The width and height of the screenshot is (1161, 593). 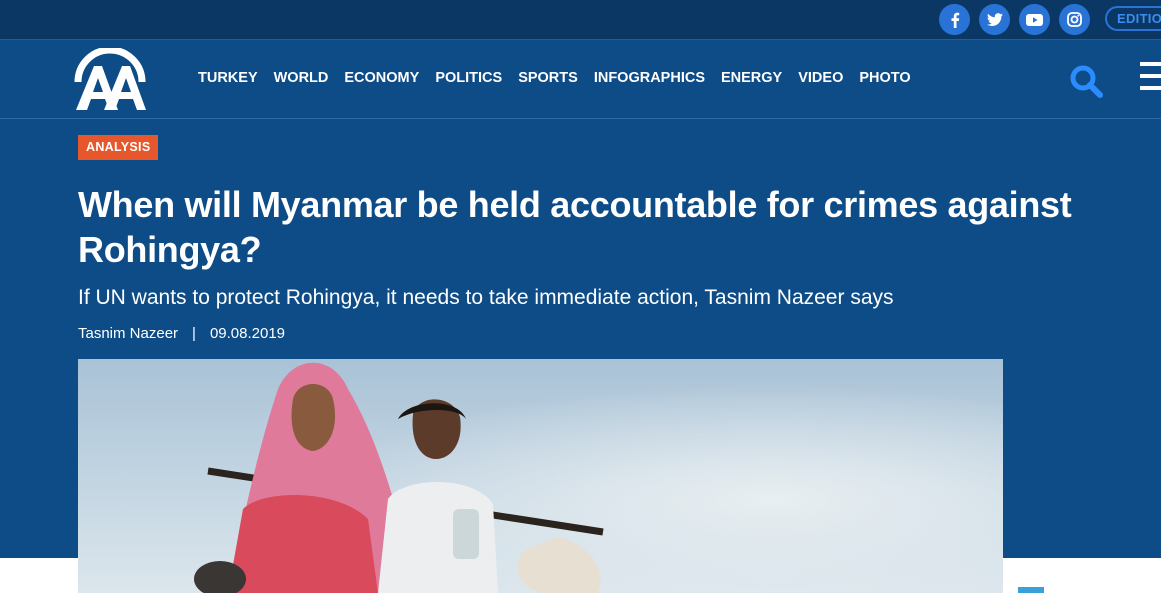 What do you see at coordinates (118, 147) in the screenshot?
I see `category-badge: ANALYSIS` at bounding box center [118, 147].